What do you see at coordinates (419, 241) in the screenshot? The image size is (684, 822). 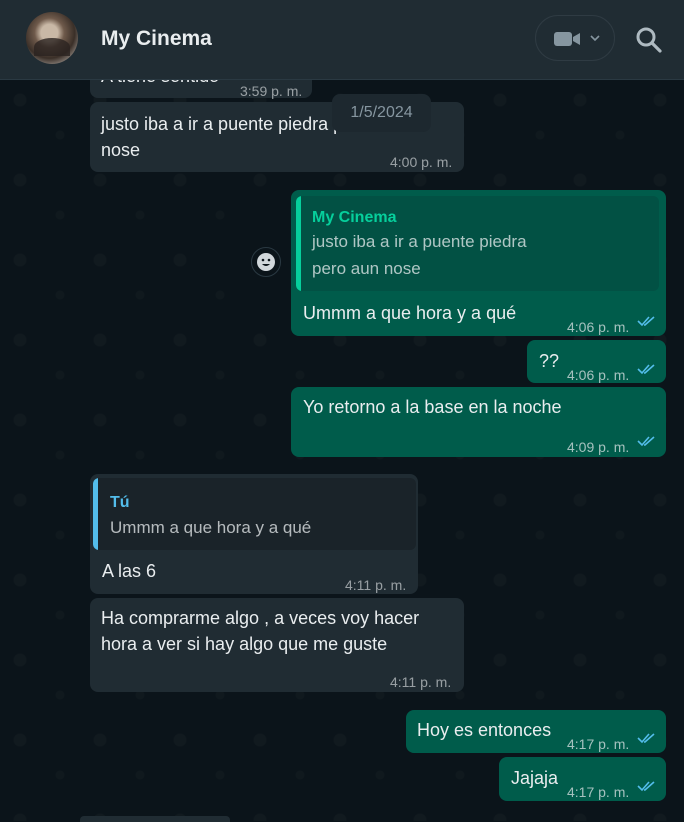 I see `quote-text-line1: justo iba a ir a puente piedra` at bounding box center [419, 241].